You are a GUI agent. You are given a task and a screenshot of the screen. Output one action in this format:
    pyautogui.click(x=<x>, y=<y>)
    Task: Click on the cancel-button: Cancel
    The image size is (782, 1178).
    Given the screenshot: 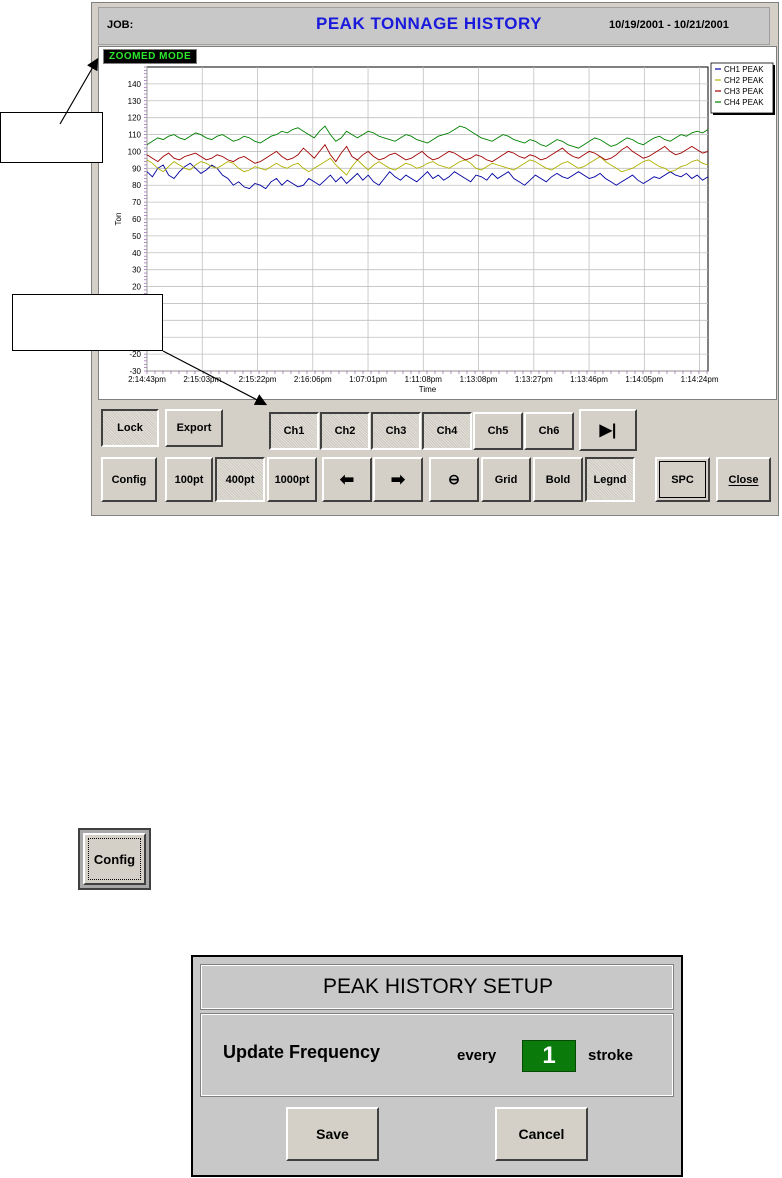 What is the action you would take?
    pyautogui.click(x=541, y=1134)
    